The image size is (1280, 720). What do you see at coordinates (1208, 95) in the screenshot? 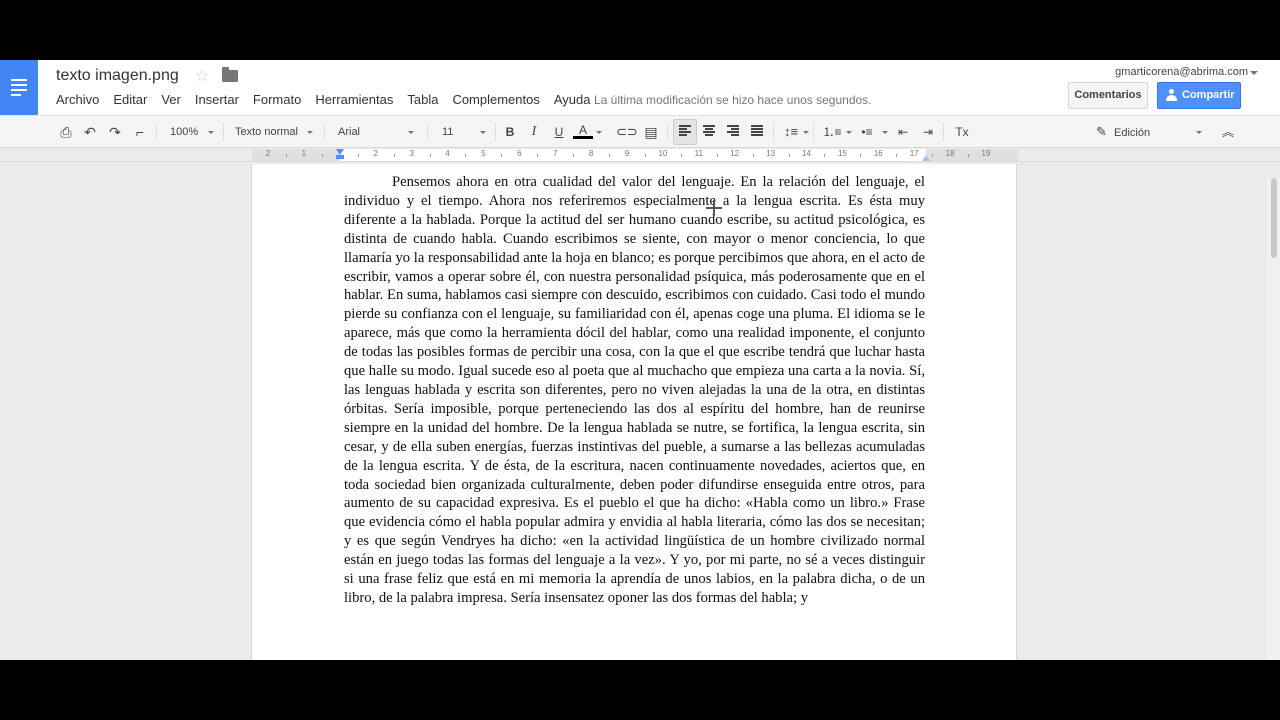
I see `share-label: Compartir` at bounding box center [1208, 95].